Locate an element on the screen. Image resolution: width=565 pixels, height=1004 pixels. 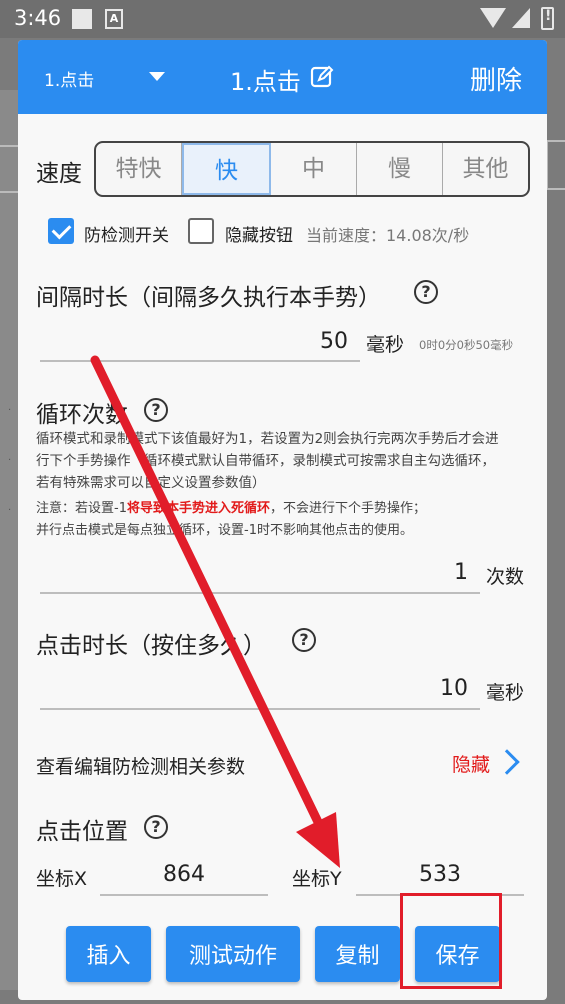
interval-title: 间隔时长（间隔多久执行本手势） is located at coordinates (208, 298).